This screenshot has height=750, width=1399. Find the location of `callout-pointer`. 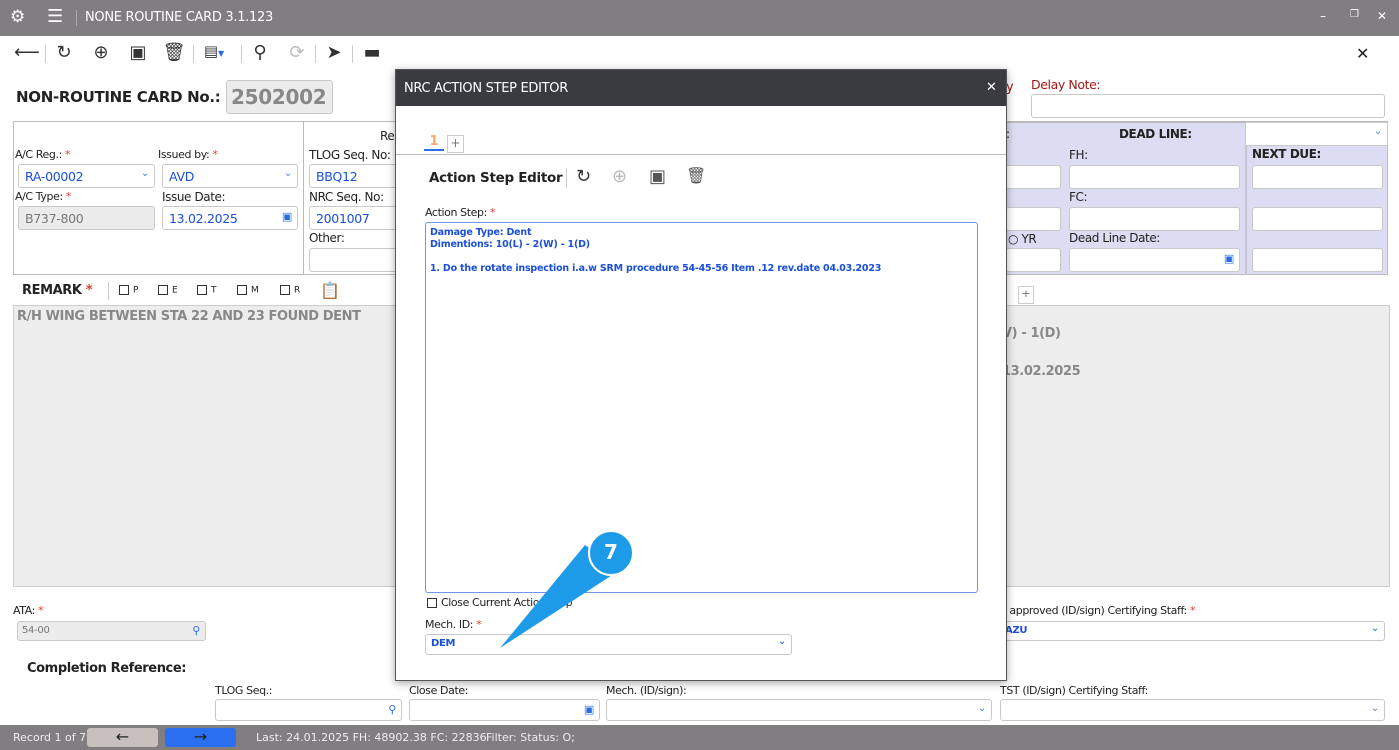

callout-pointer is located at coordinates (567, 589).